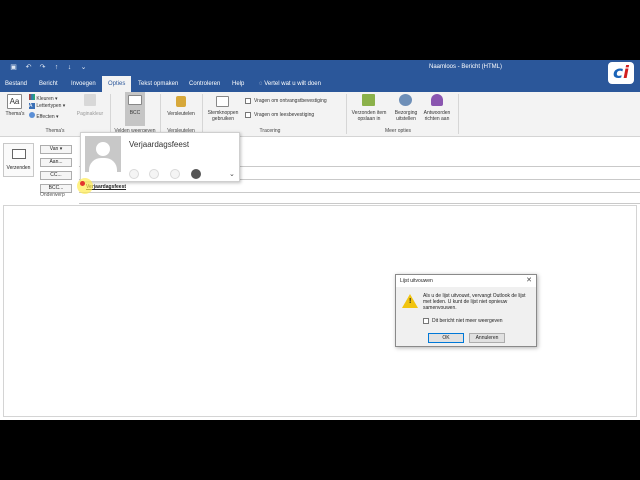 The width and height of the screenshot is (640, 480). Describe the element at coordinates (467, 321) in the screenshot. I see `dont-show-label: Dit bericht niet meer weergeven` at that location.